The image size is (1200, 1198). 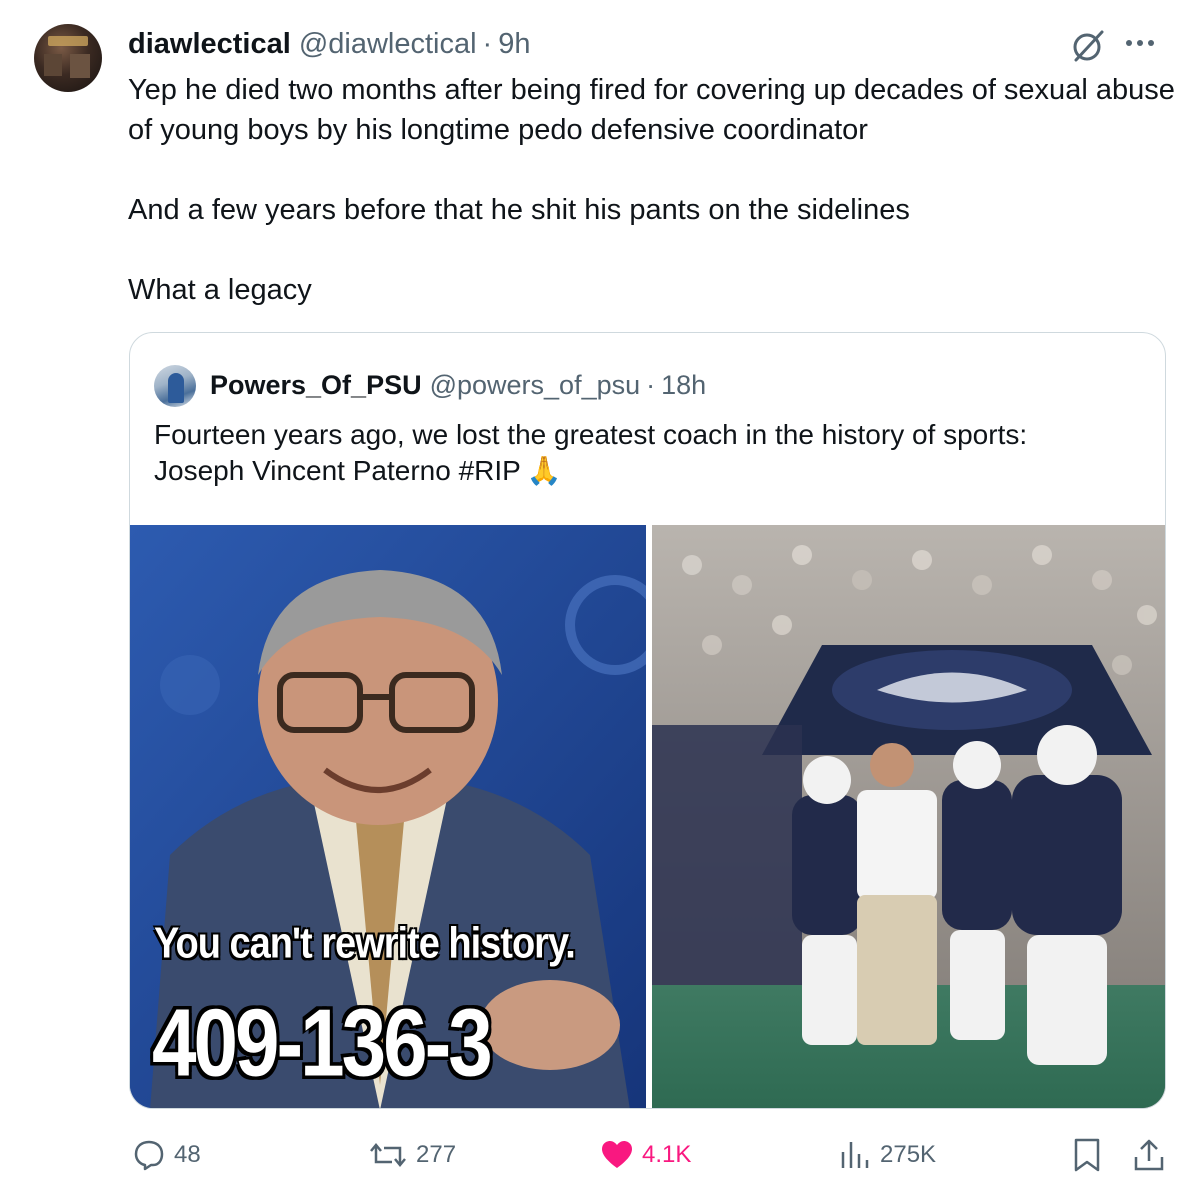 What do you see at coordinates (68, 41) in the screenshot?
I see `avatar-sign` at bounding box center [68, 41].